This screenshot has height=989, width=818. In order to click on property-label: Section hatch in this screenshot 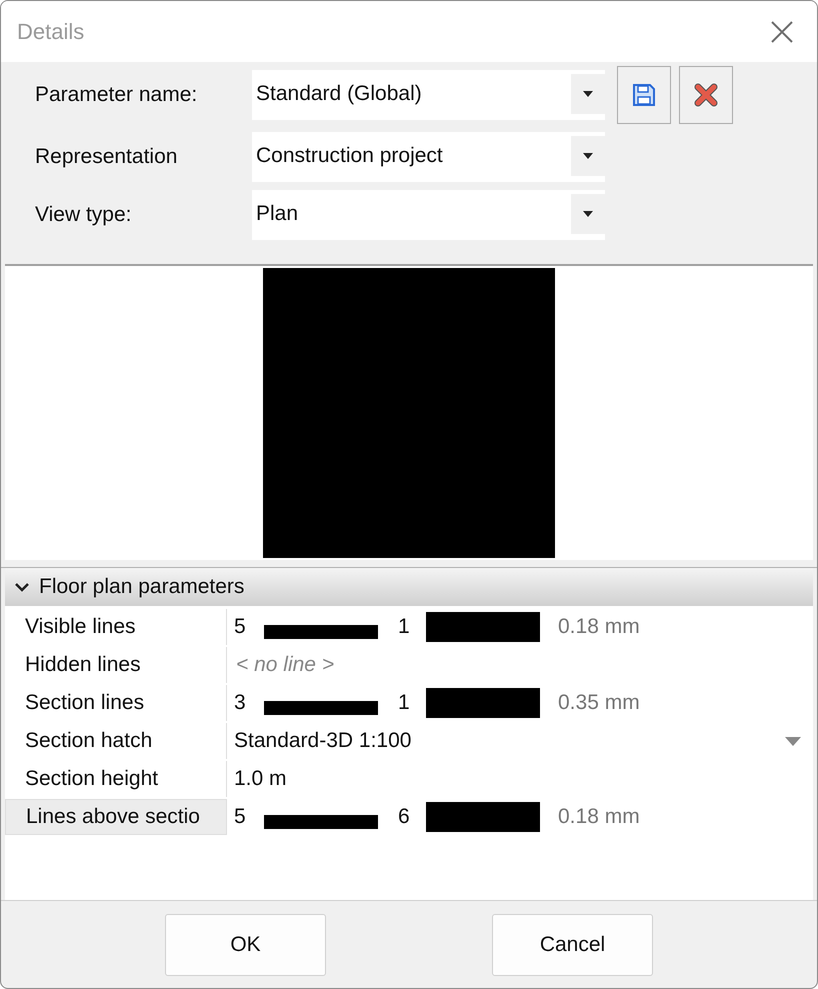, I will do `click(116, 741)`.